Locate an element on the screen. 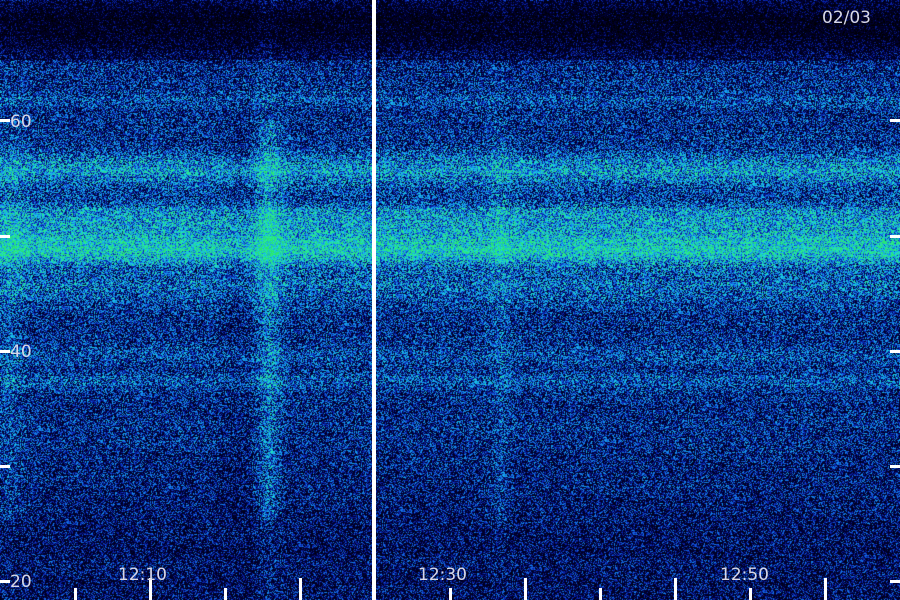 The width and height of the screenshot is (900, 600). y-axis-label: 20 is located at coordinates (21, 582).